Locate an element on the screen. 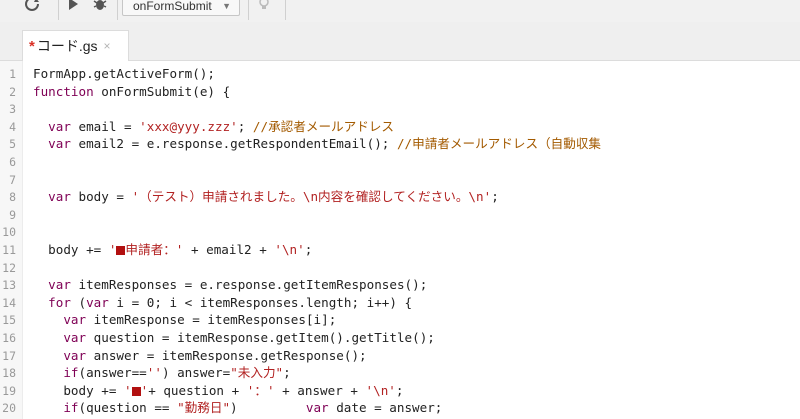  code-token: onFormSubmit(e) { is located at coordinates (162, 91).